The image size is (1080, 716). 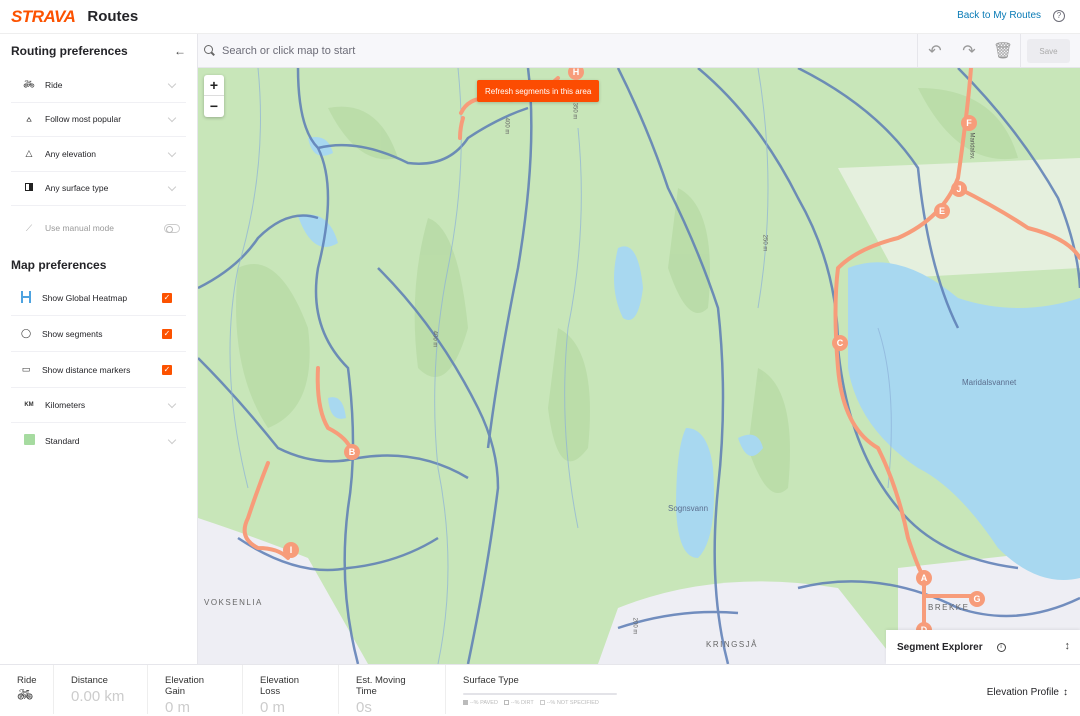 What do you see at coordinates (969, 51) in the screenshot?
I see `redo-button: ↷` at bounding box center [969, 51].